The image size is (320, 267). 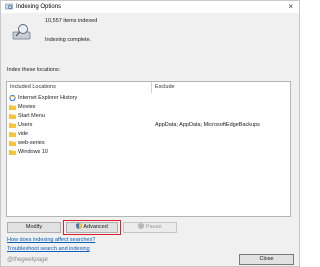 I want to click on indexing-status: Indexing complete., so click(x=68, y=40).